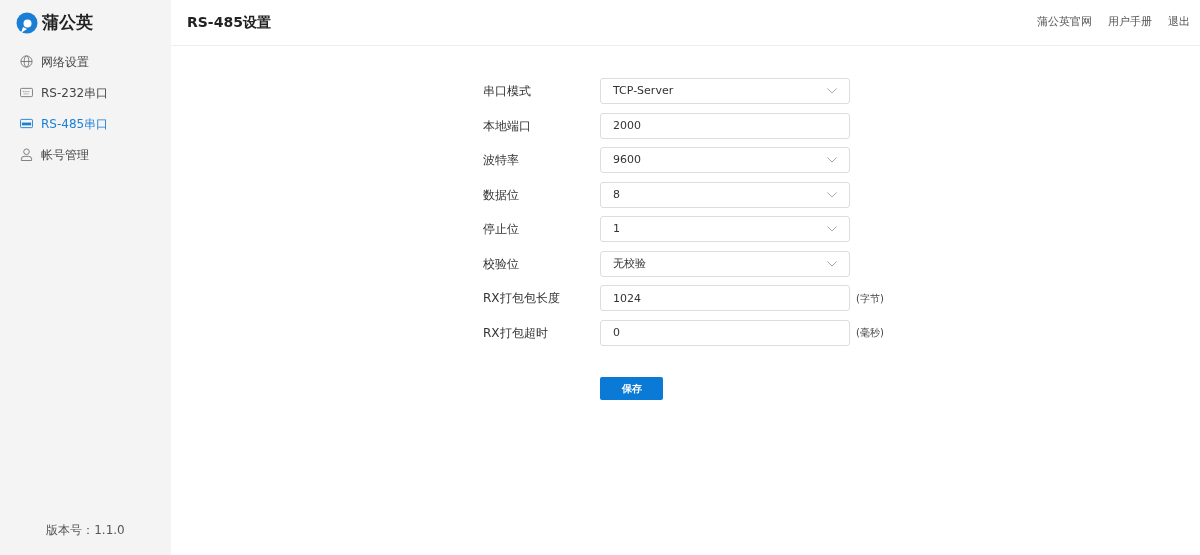 The image size is (1200, 555). Describe the element at coordinates (1064, 22) in the screenshot. I see `header-link: 蒲公英官网` at that location.